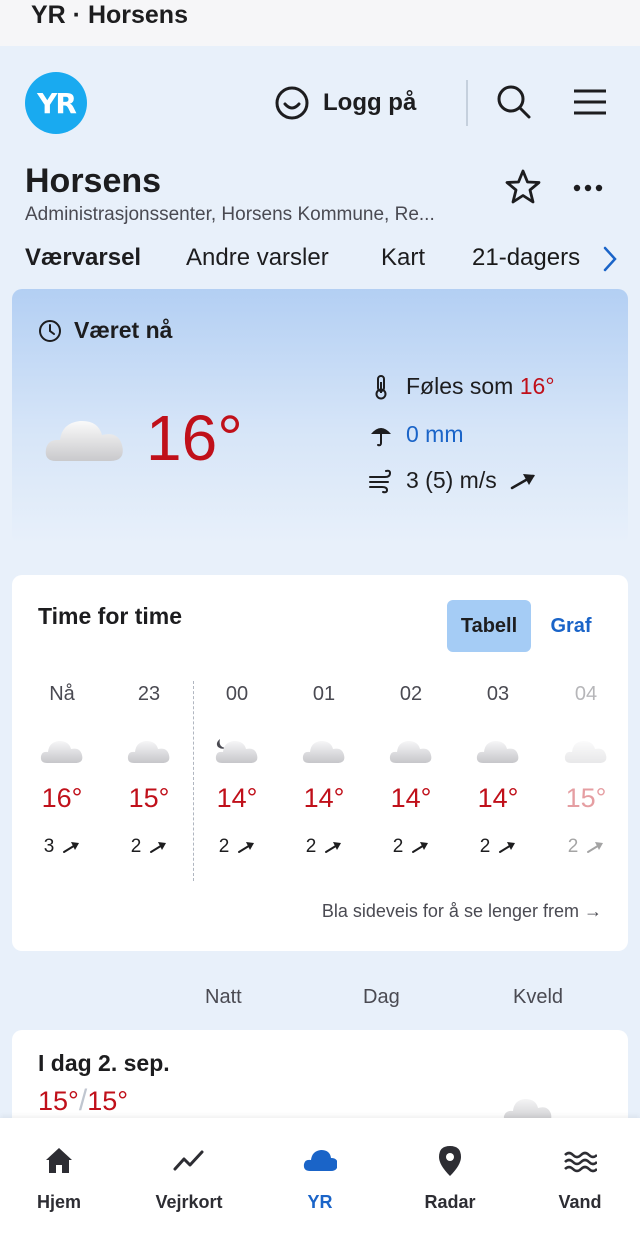  Describe the element at coordinates (320, 1001) in the screenshot. I see `period-labels: Natt Dag Kveld` at that location.